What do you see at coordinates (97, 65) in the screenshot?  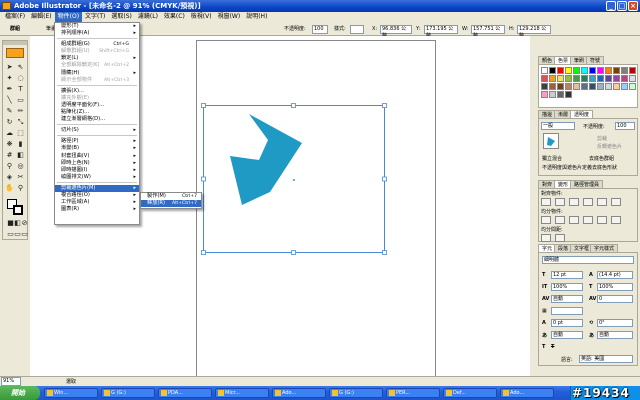 I see `object-menu-item: 全部解除鎖定(K) Alt+Ctrl+2` at bounding box center [97, 65].